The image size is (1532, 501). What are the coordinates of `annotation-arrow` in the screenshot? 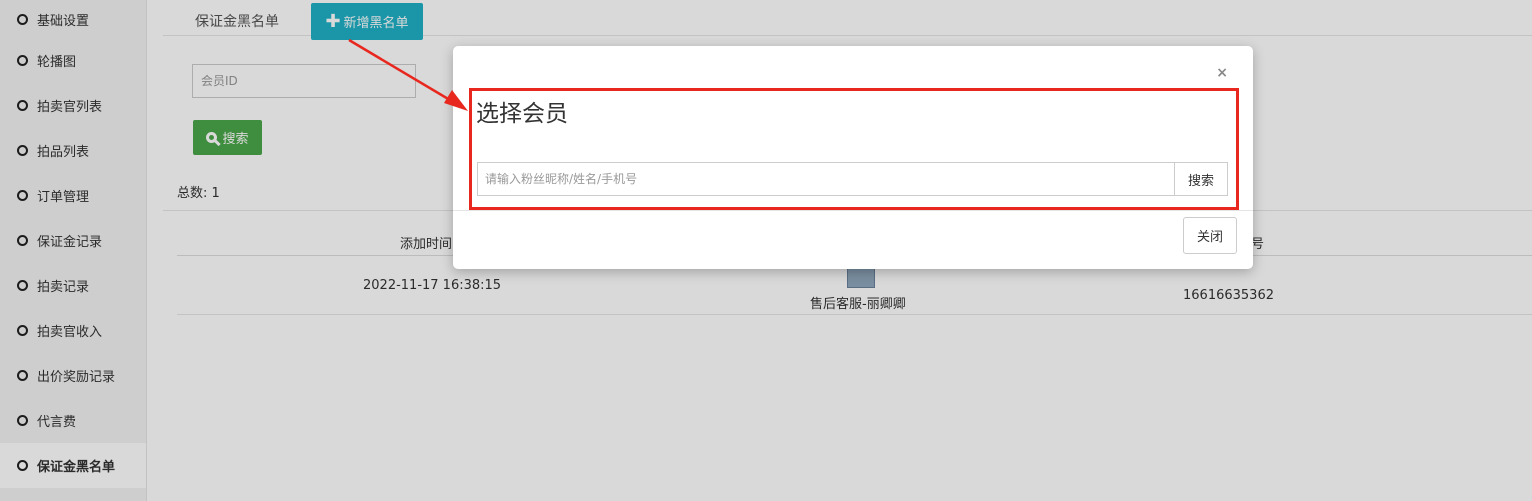 It's located at (408, 74).